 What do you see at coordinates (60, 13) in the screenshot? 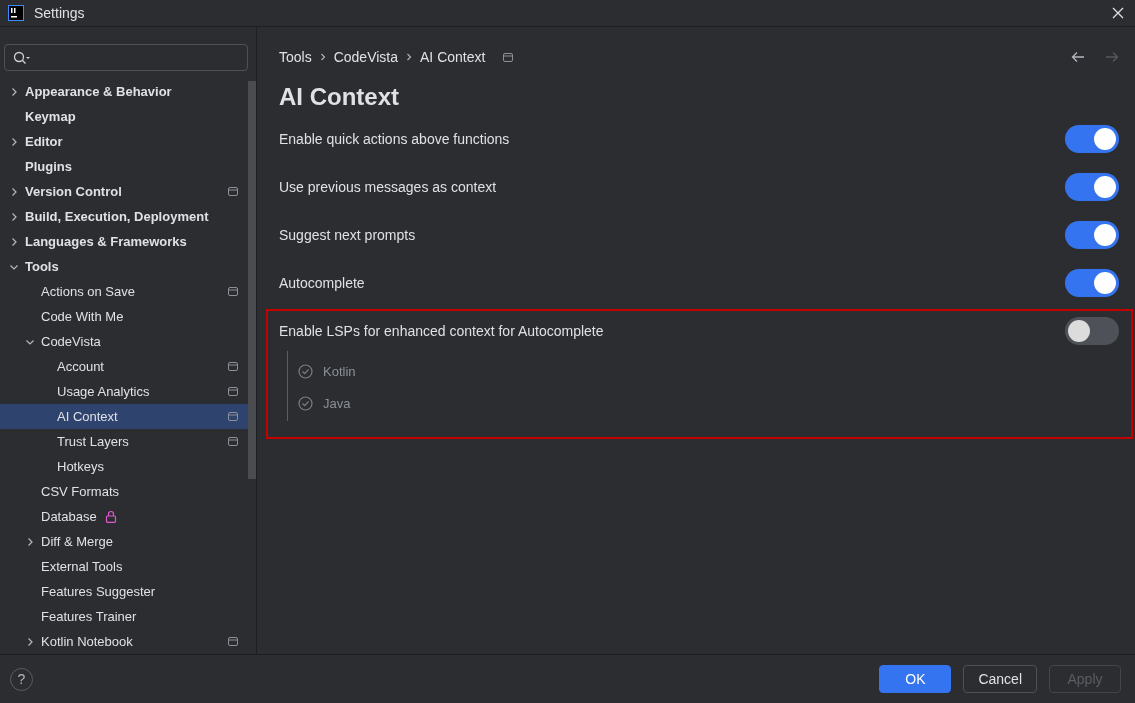
I see `window-title: Settings` at bounding box center [60, 13].